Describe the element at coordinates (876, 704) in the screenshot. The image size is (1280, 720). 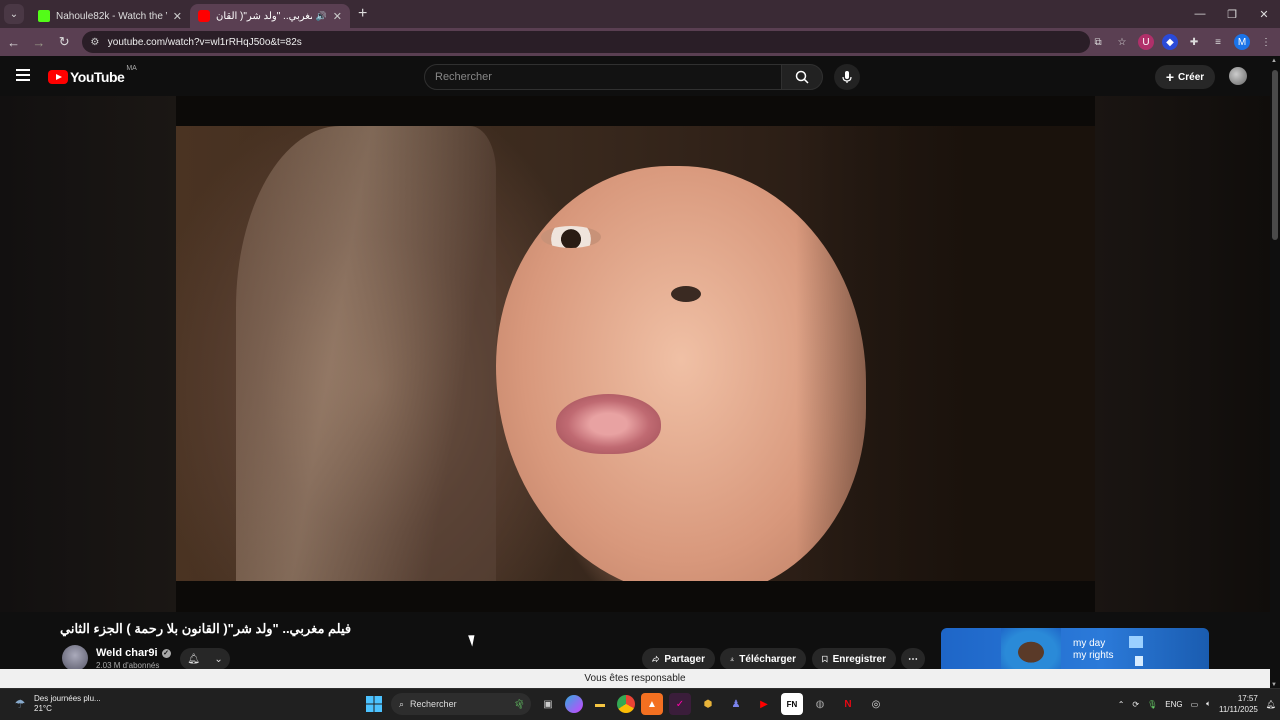
I see `chrome-profile-icon: ◎` at that location.